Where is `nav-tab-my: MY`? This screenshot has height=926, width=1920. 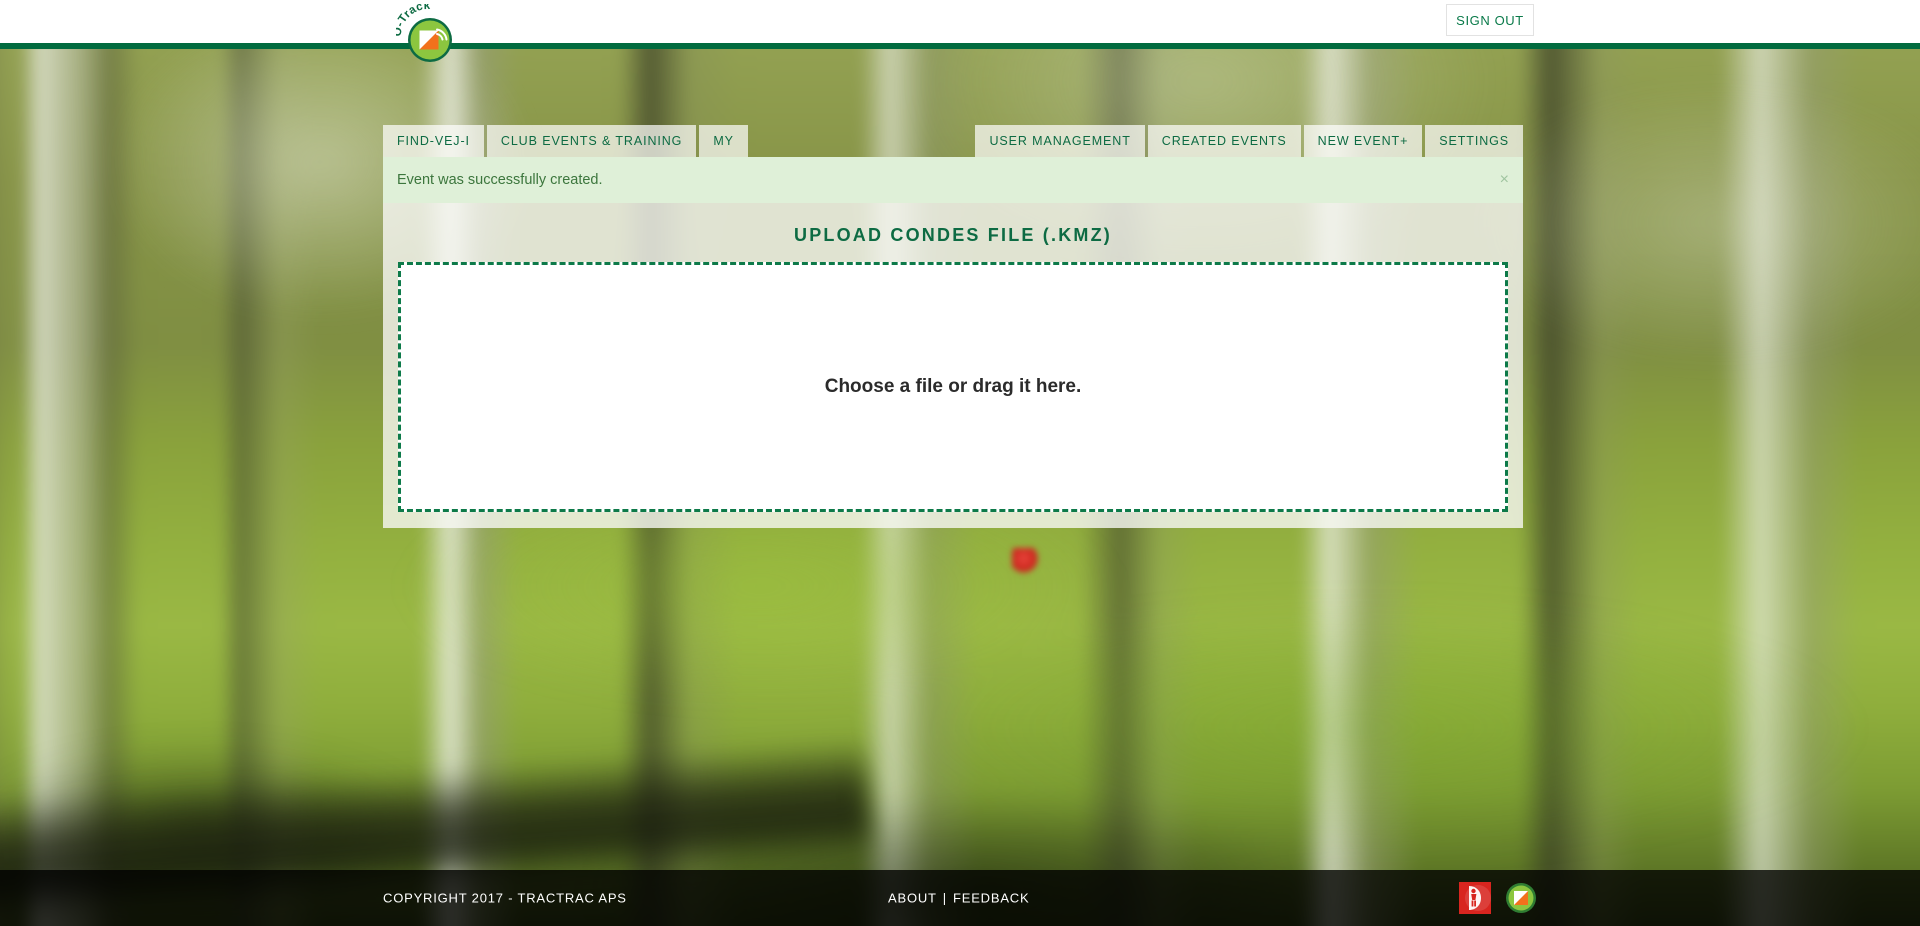 nav-tab-my: MY is located at coordinates (723, 141).